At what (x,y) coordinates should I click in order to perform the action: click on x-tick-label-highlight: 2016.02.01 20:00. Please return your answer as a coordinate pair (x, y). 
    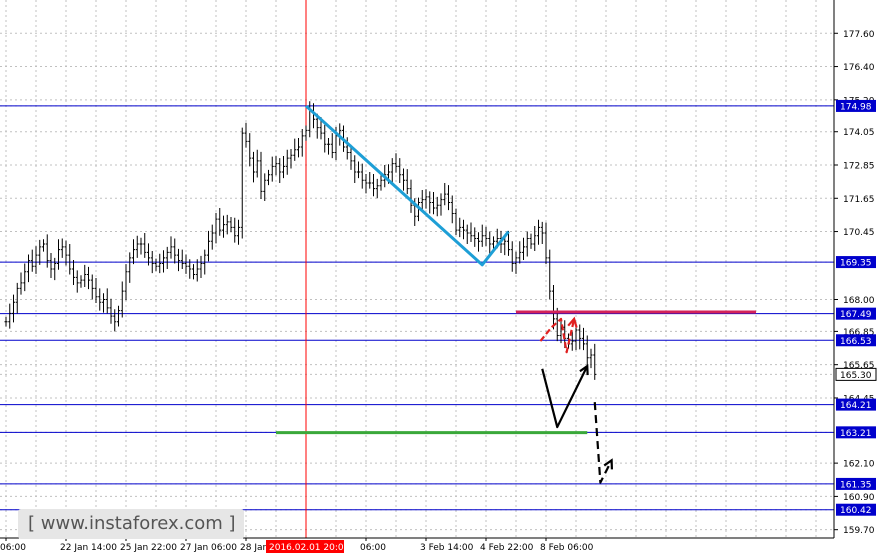
    Looking at the image, I should click on (309, 548).